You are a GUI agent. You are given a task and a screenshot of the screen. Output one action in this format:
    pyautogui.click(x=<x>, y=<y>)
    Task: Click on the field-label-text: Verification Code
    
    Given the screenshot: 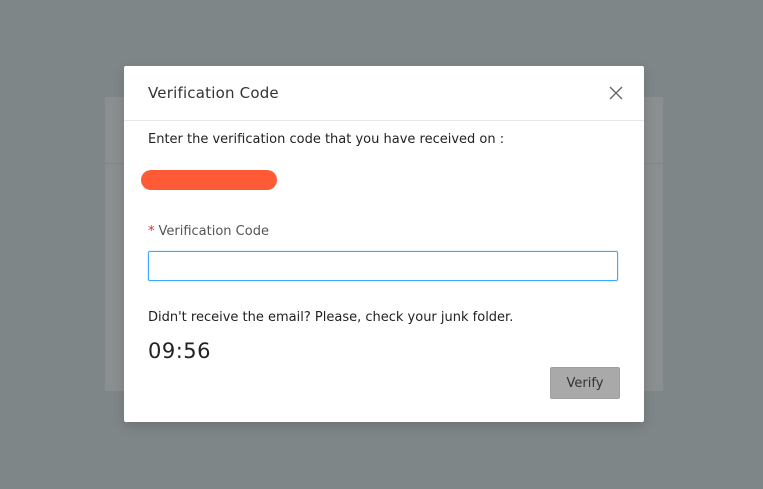 What is the action you would take?
    pyautogui.click(x=213, y=231)
    